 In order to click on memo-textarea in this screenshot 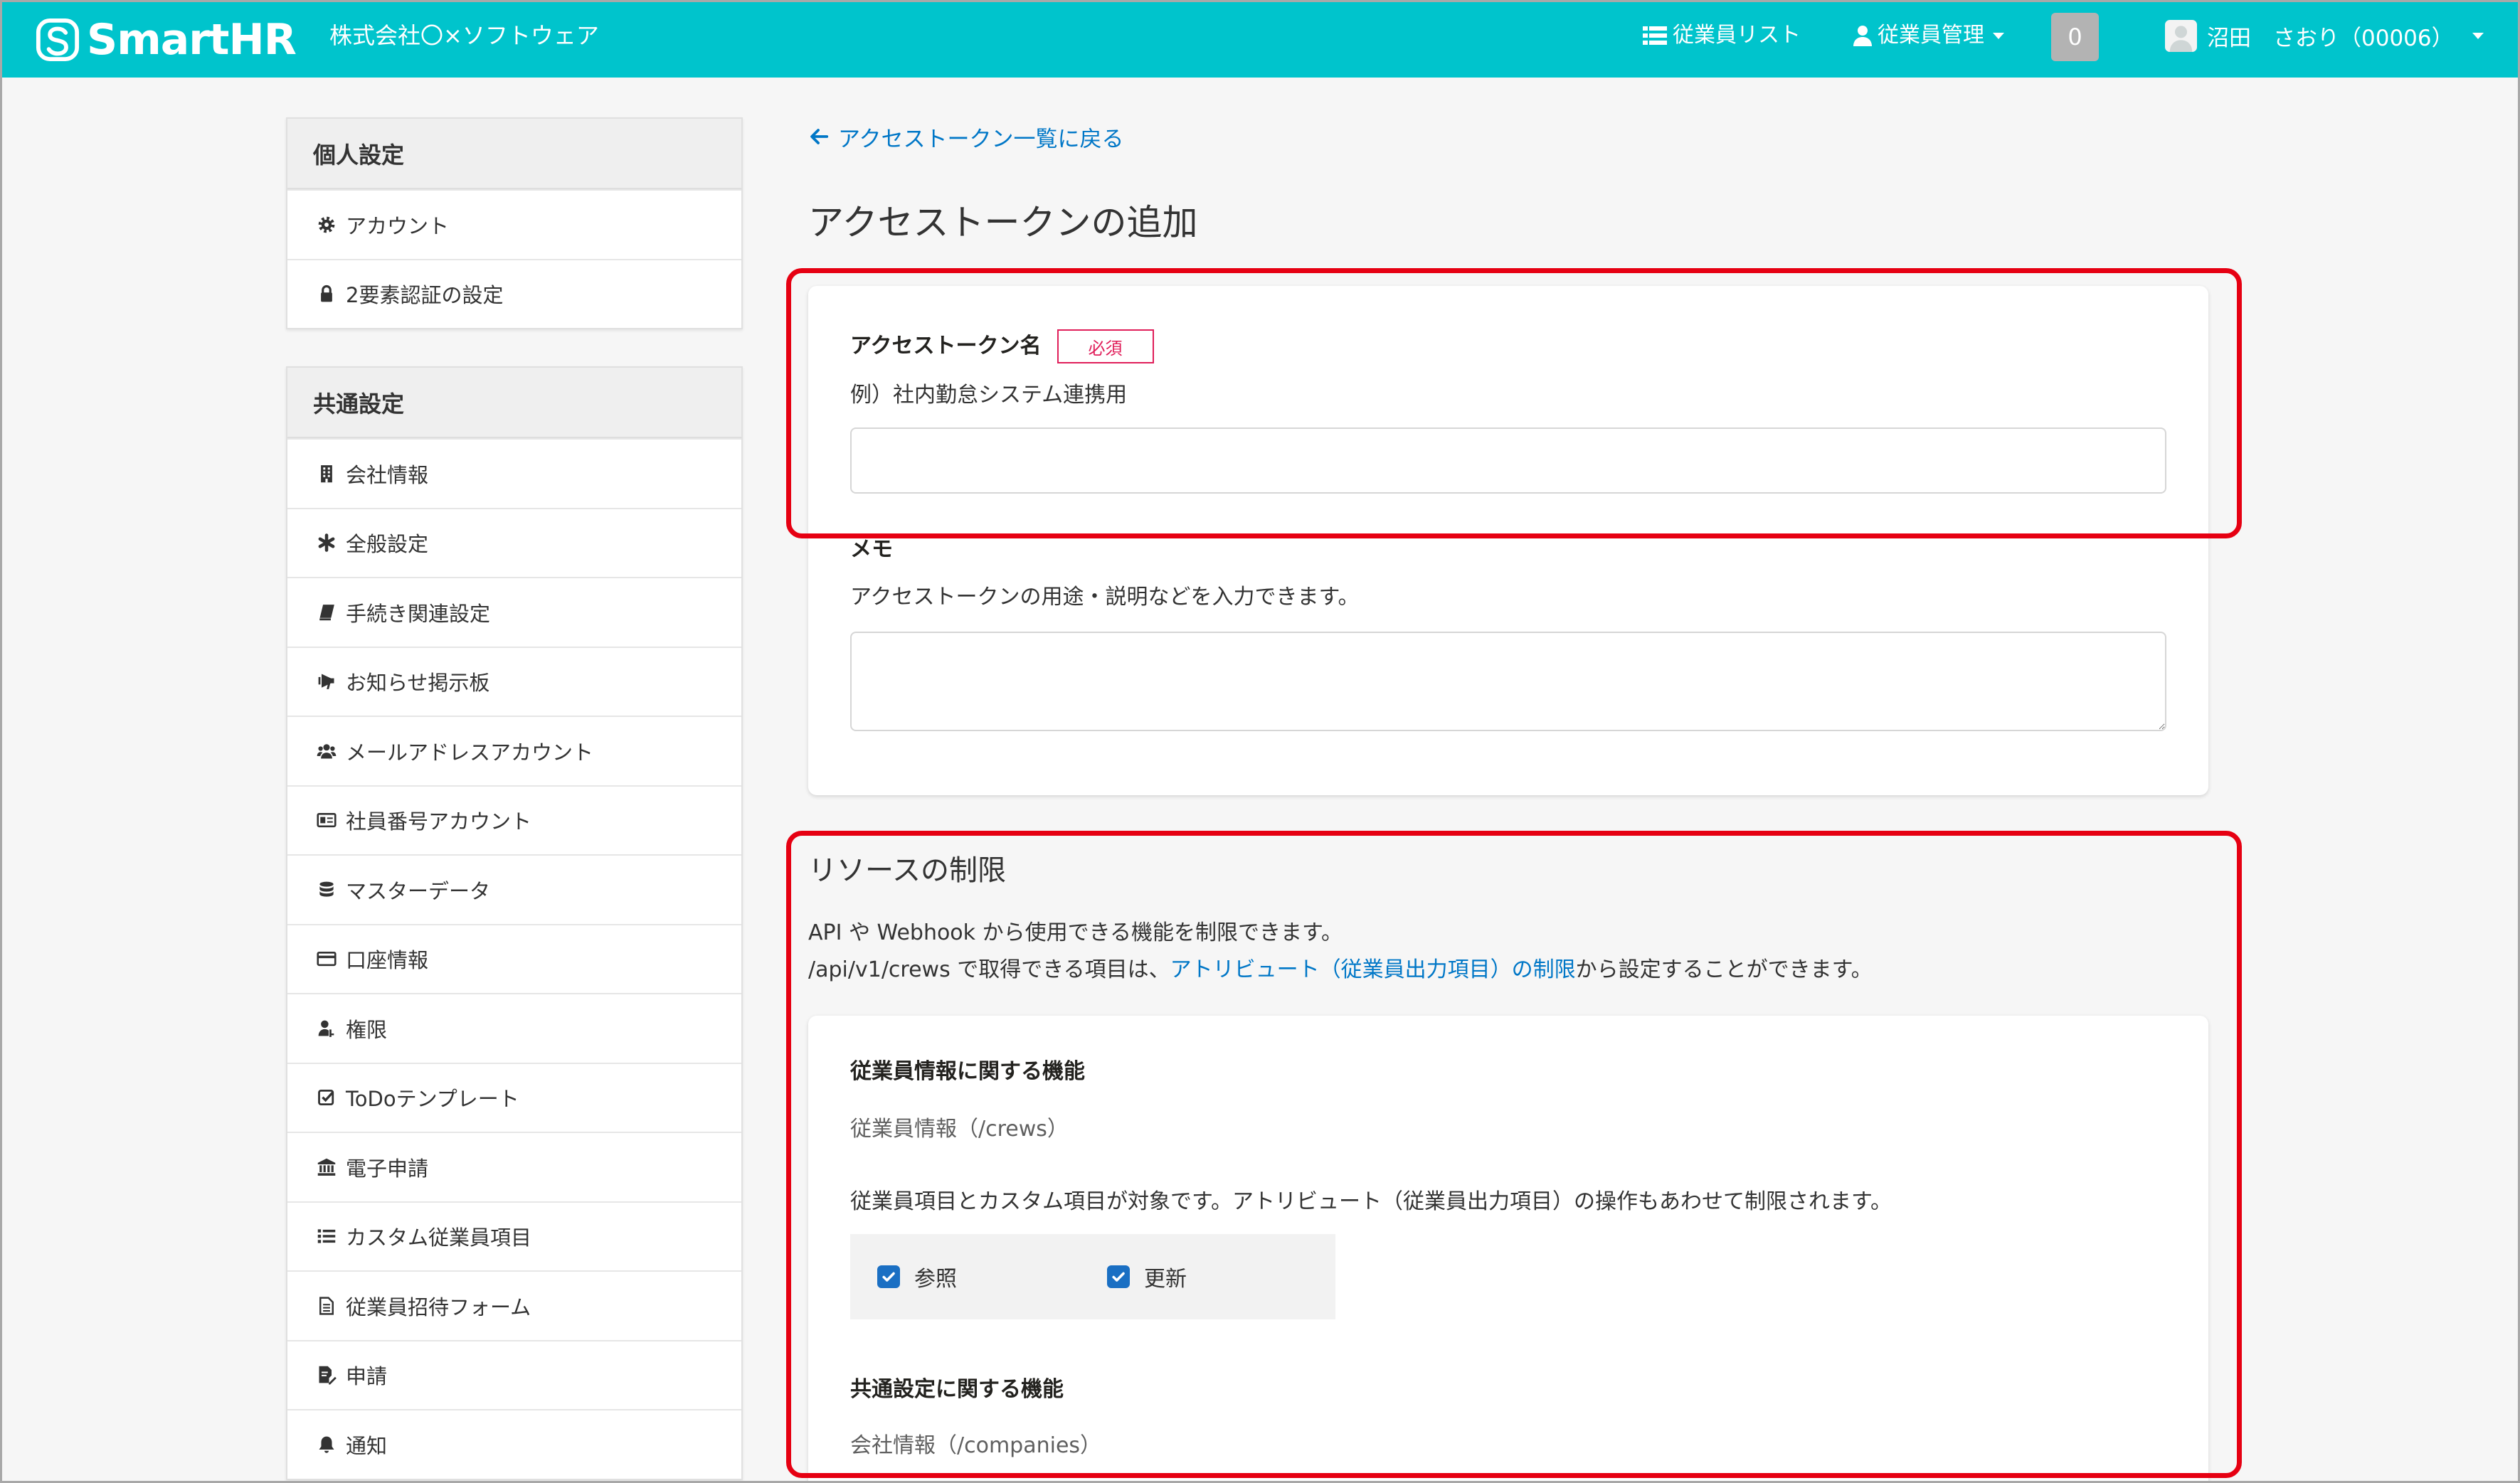, I will do `click(1508, 682)`.